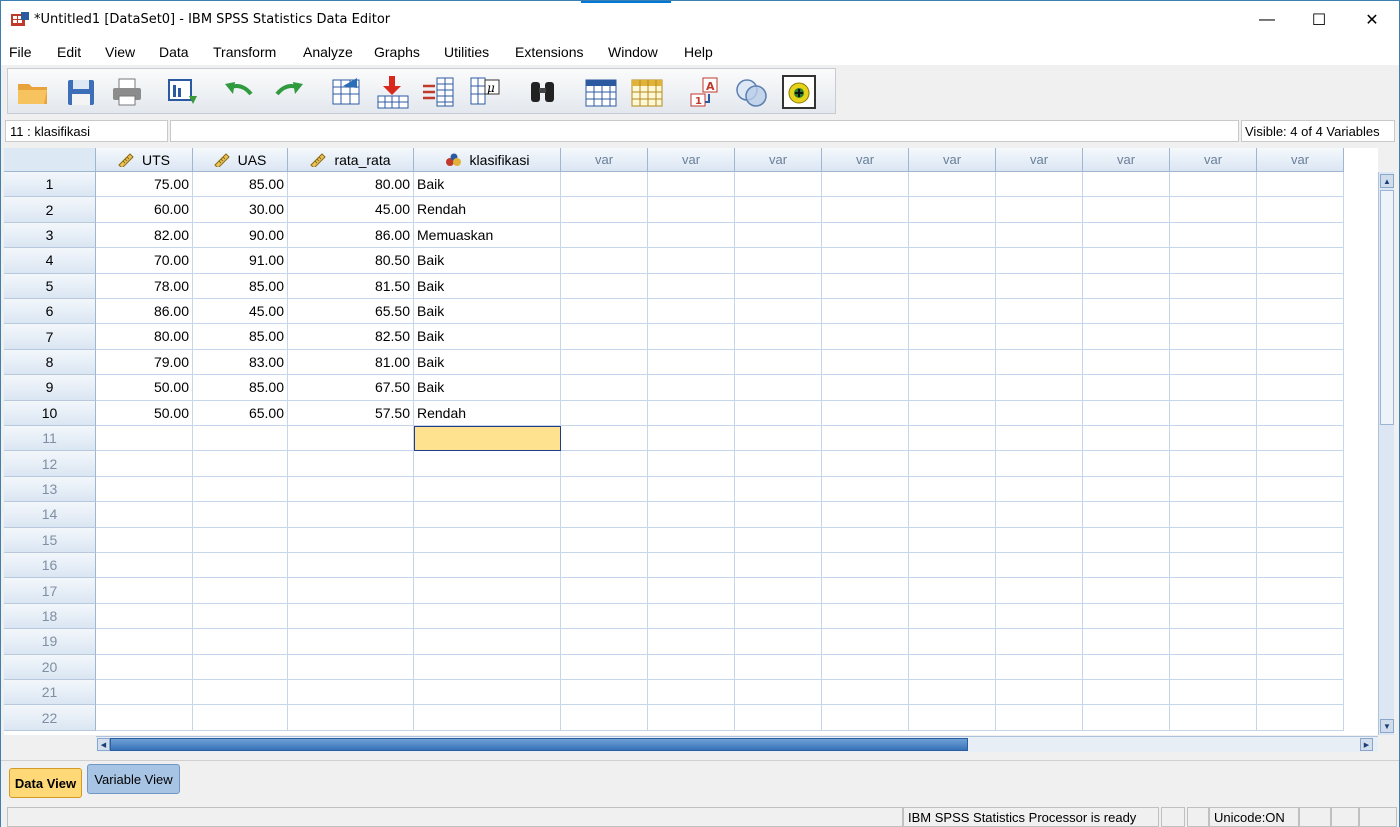 This screenshot has height=827, width=1400. What do you see at coordinates (1387, 726) in the screenshot?
I see `scroll-down-arrow-icon: ▼` at bounding box center [1387, 726].